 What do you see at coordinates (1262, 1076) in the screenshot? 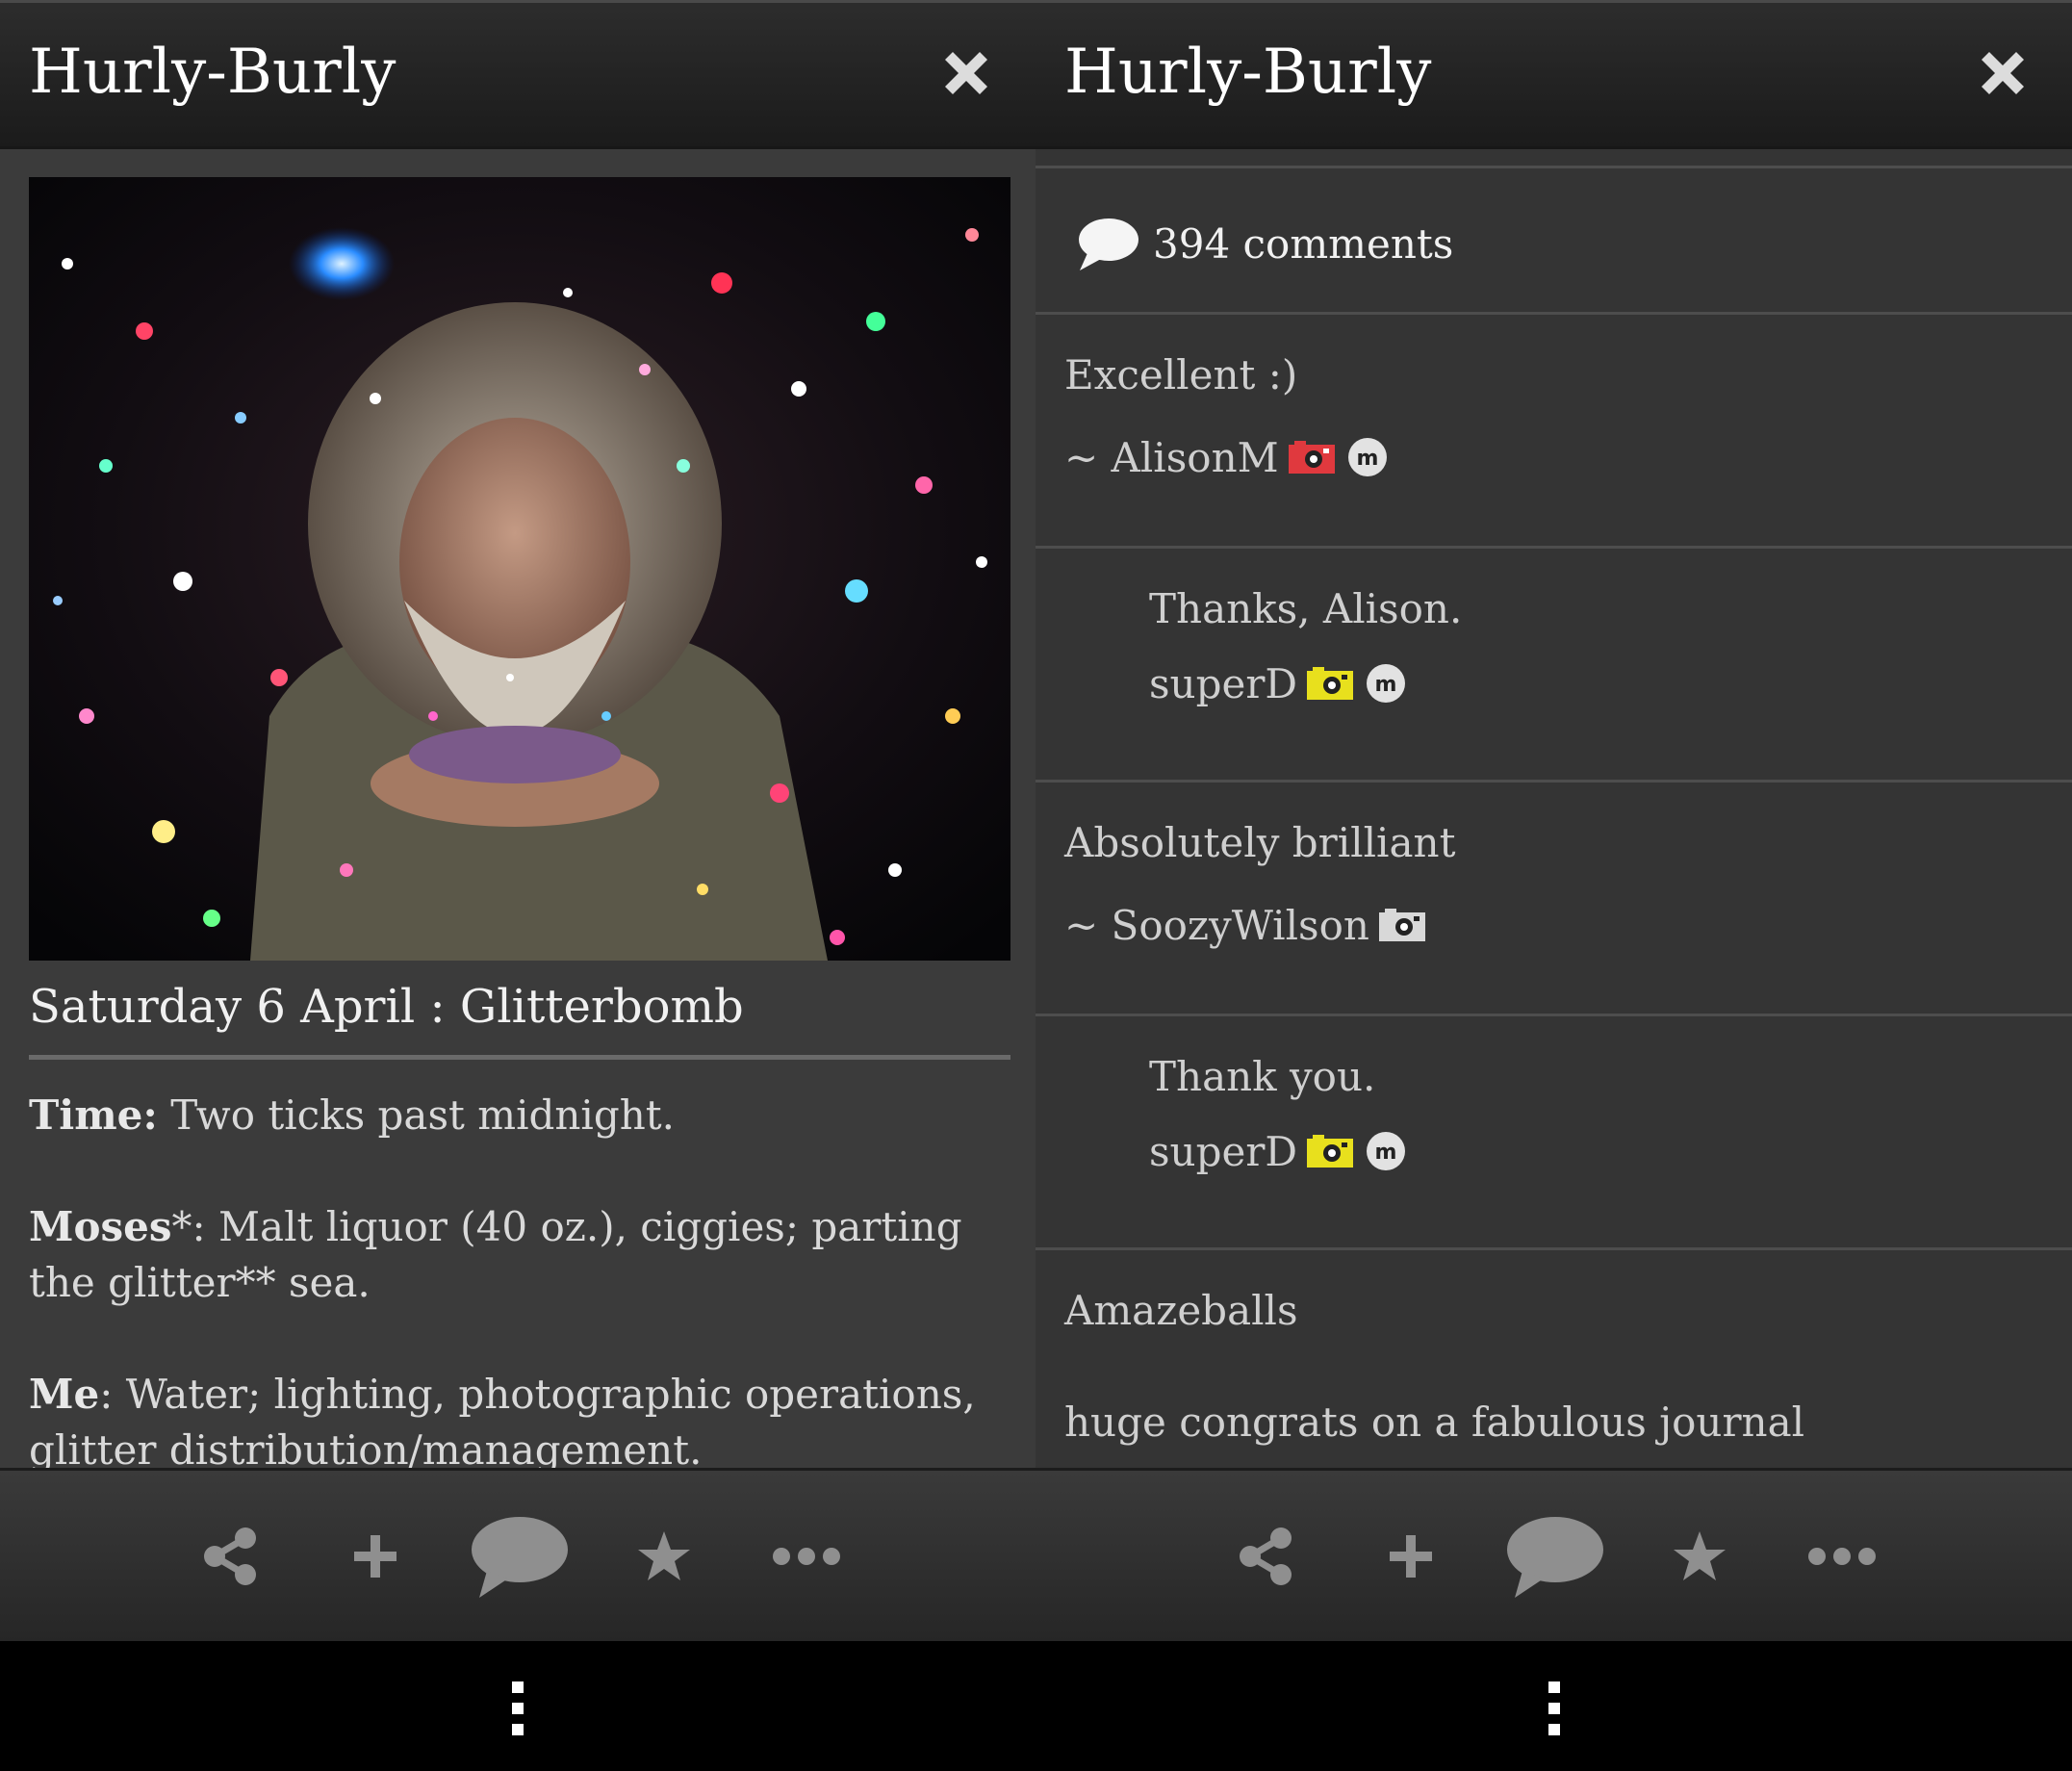
I see `comment-text: Thank you.` at bounding box center [1262, 1076].